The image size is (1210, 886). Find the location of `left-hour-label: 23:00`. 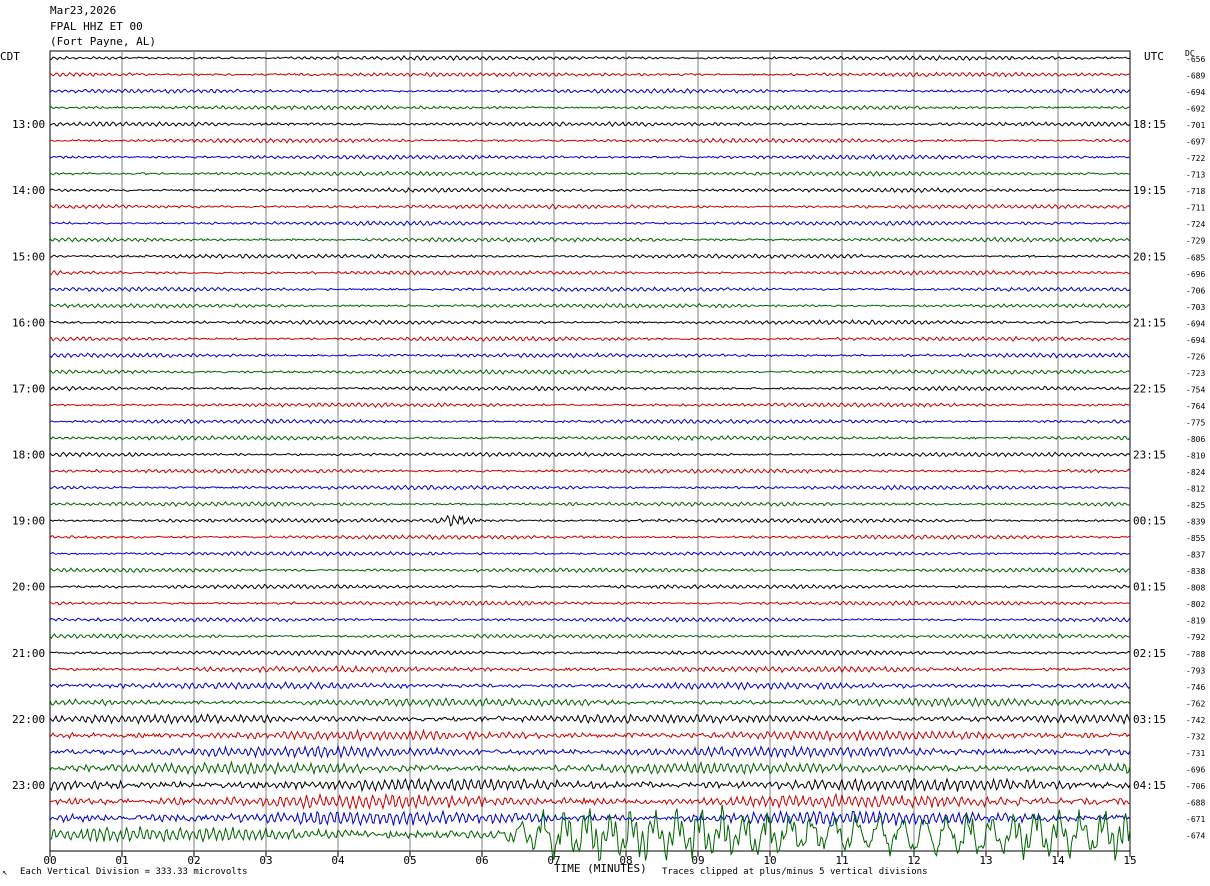

left-hour-label: 23:00 is located at coordinates (28, 785).